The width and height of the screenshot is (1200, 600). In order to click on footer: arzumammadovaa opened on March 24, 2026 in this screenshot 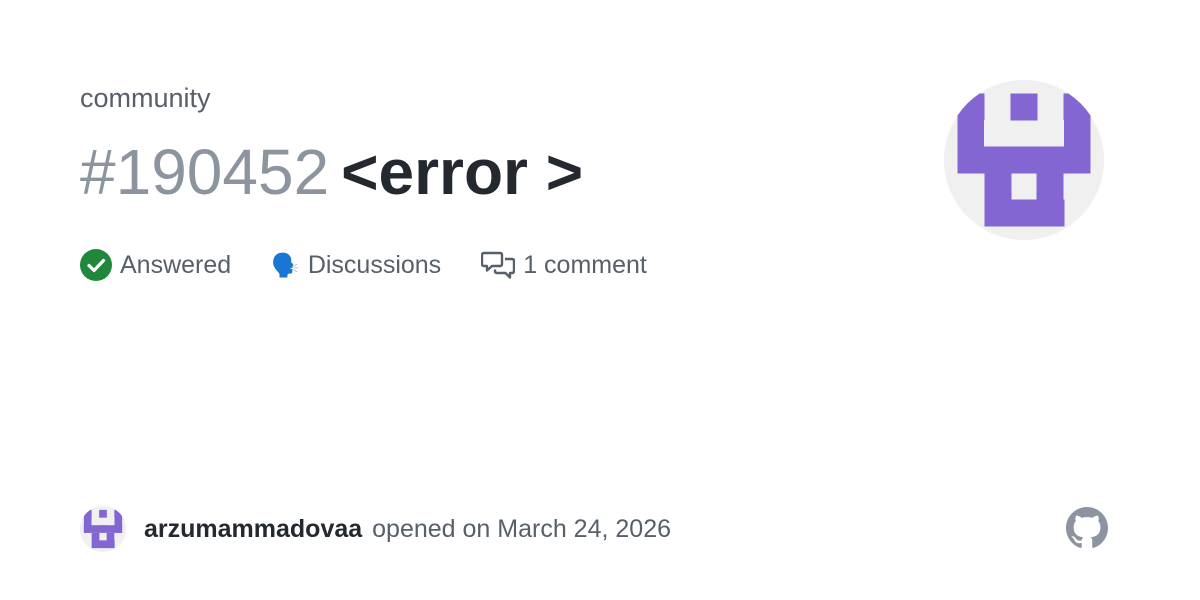, I will do `click(375, 529)`.